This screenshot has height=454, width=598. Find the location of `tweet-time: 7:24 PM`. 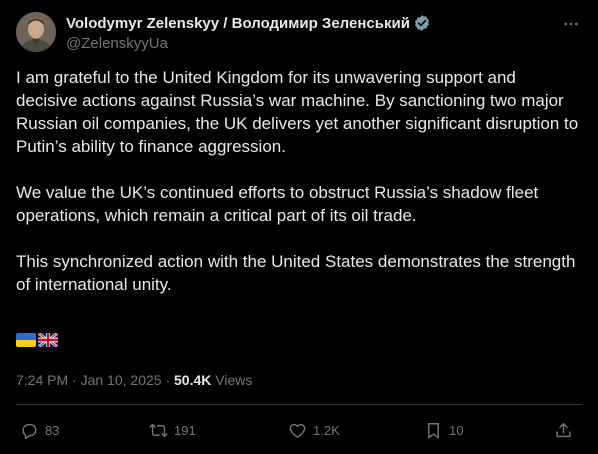

tweet-time: 7:24 PM is located at coordinates (42, 380).